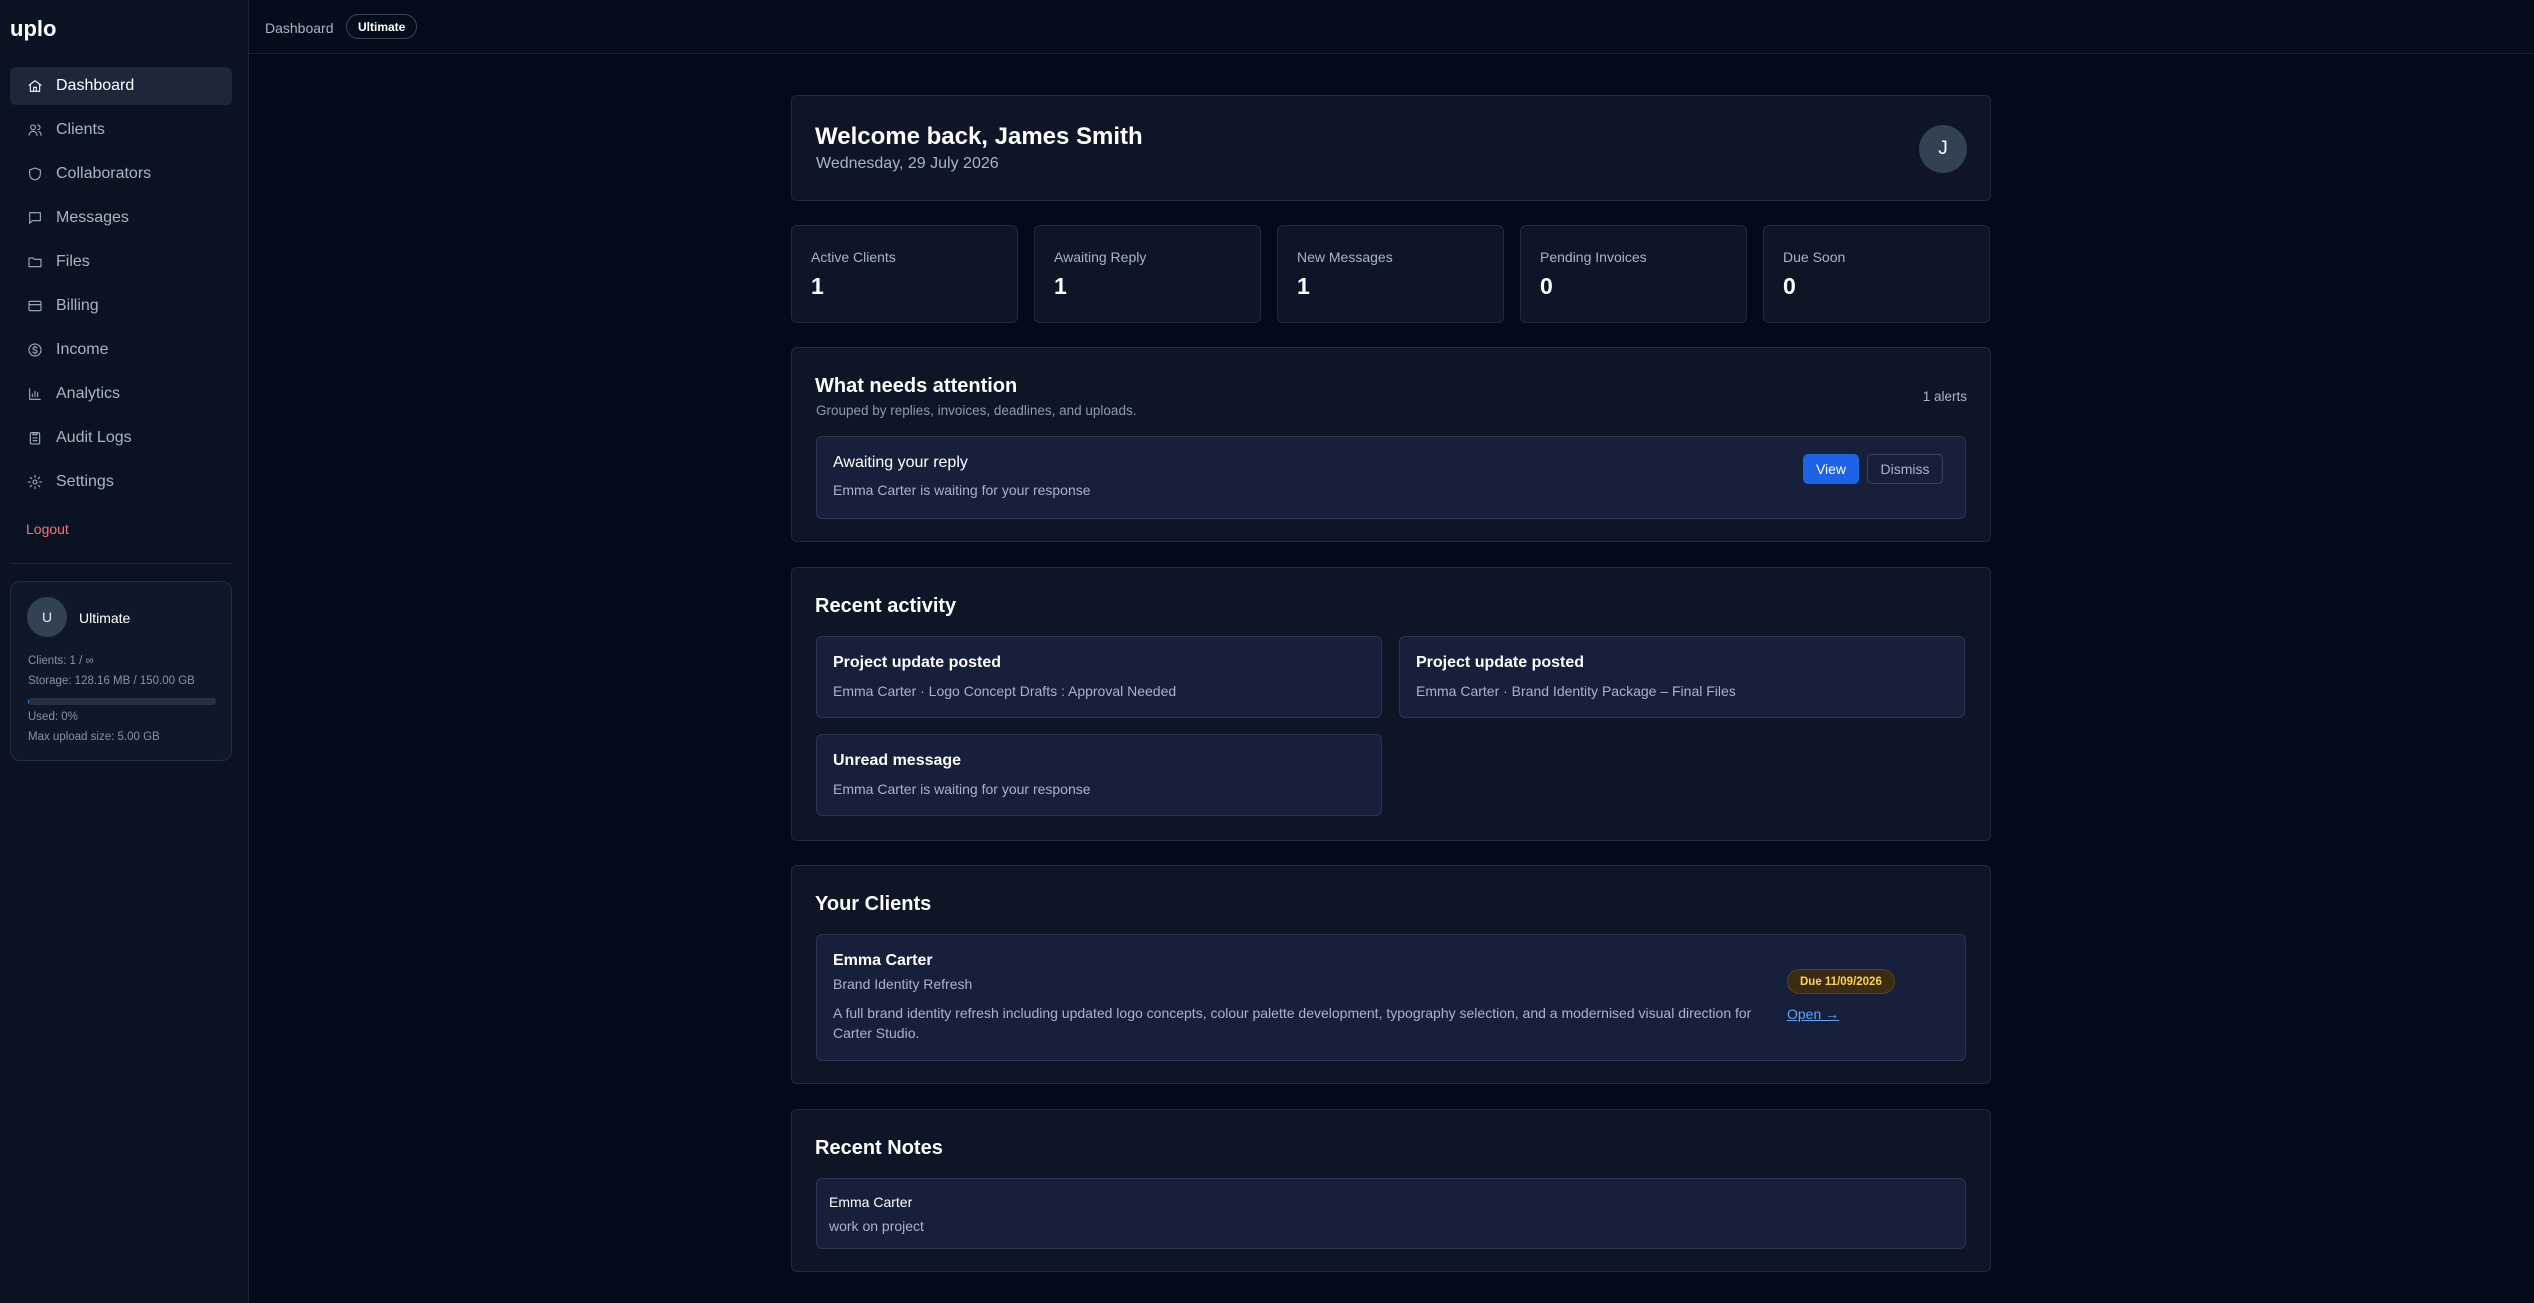 The image size is (2534, 1303). Describe the element at coordinates (94, 437) in the screenshot. I see `sidebar-item-label: Audit Logs` at that location.